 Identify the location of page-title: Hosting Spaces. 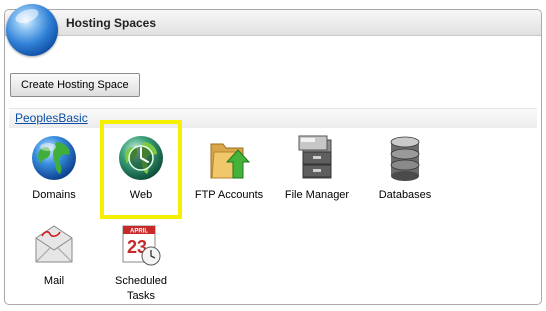
(111, 23).